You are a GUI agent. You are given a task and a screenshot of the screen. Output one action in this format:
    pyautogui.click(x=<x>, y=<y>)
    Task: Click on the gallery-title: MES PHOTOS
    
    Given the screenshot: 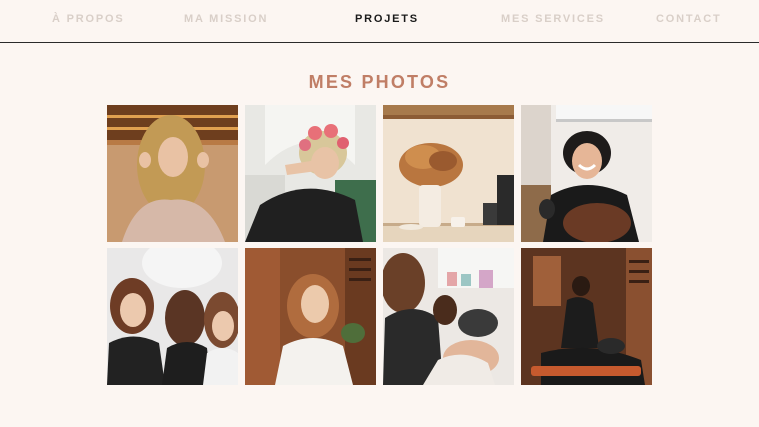 What is the action you would take?
    pyautogui.click(x=379, y=82)
    